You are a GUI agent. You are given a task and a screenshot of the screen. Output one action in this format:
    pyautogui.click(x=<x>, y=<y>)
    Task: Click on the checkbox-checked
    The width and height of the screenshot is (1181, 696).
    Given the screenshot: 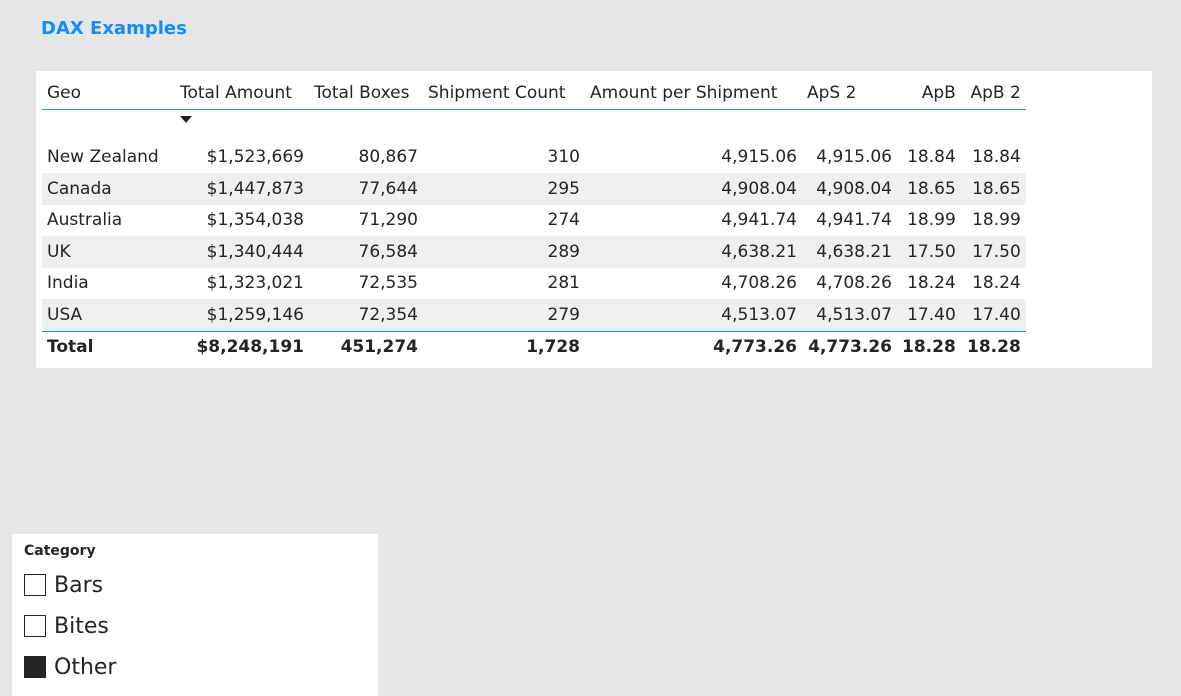 What is the action you would take?
    pyautogui.click(x=35, y=667)
    